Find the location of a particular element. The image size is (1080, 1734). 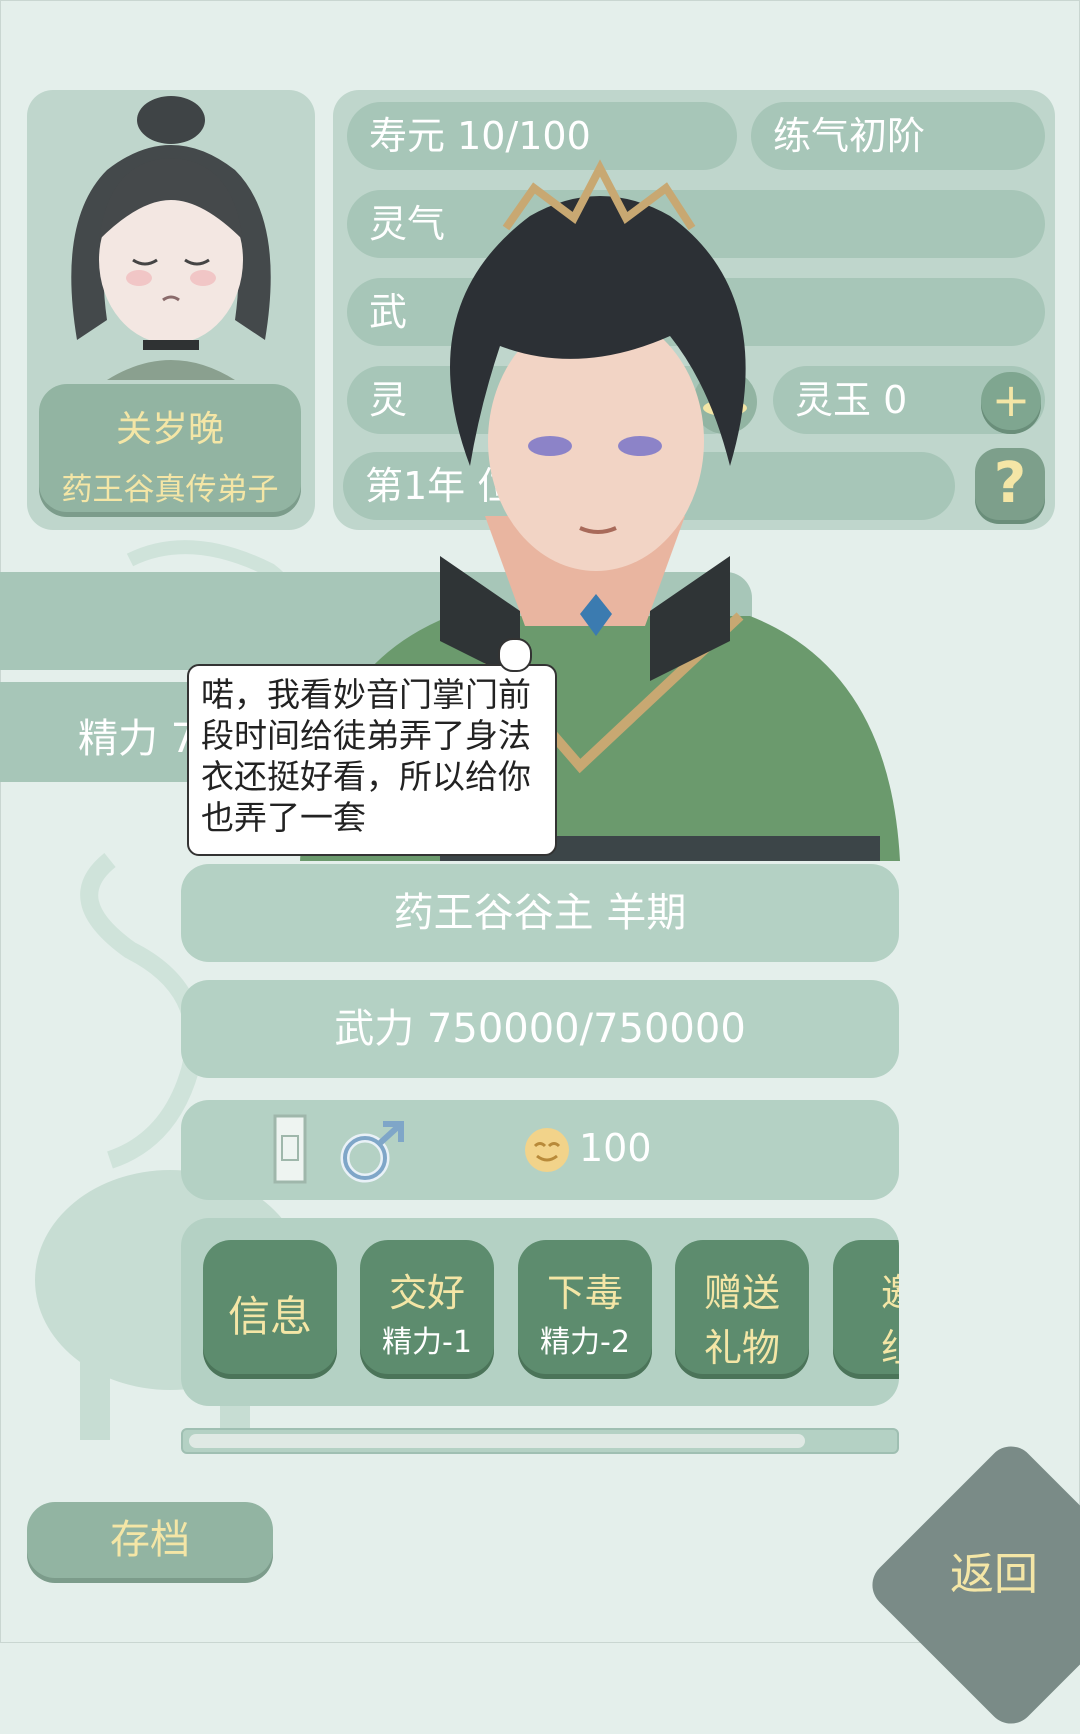

player-name: 关岁晚 is located at coordinates (169, 429).